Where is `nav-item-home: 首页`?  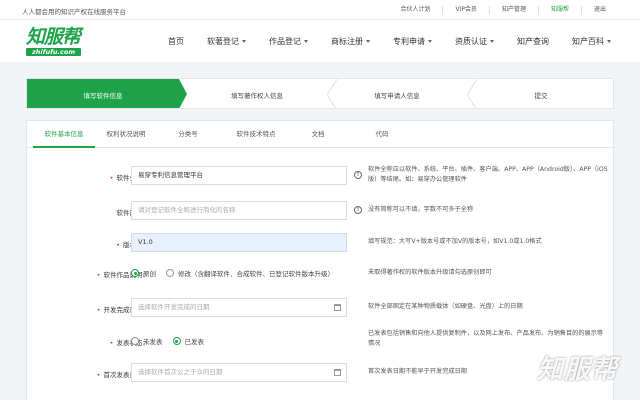
nav-item-home: 首页 is located at coordinates (176, 41).